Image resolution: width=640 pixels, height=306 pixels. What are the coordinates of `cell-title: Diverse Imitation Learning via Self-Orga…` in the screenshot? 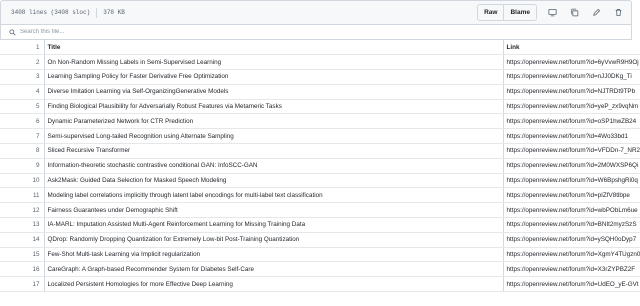 It's located at (273, 92).